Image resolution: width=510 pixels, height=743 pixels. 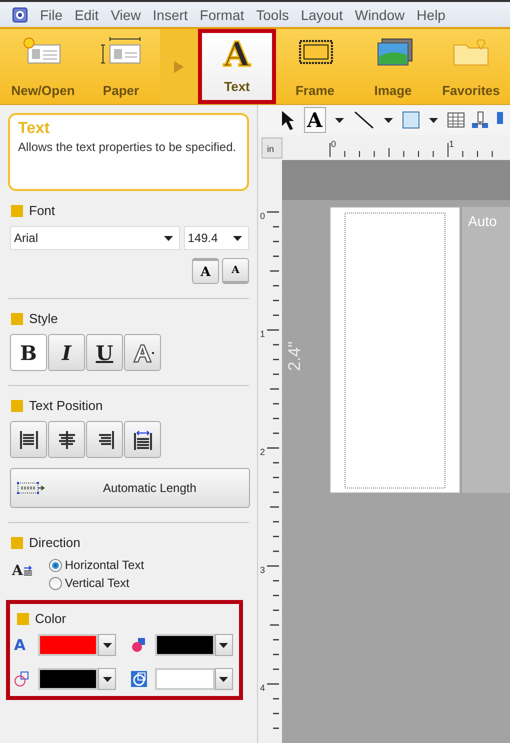 What do you see at coordinates (263, 688) in the screenshot?
I see `ruler-number: 4` at bounding box center [263, 688].